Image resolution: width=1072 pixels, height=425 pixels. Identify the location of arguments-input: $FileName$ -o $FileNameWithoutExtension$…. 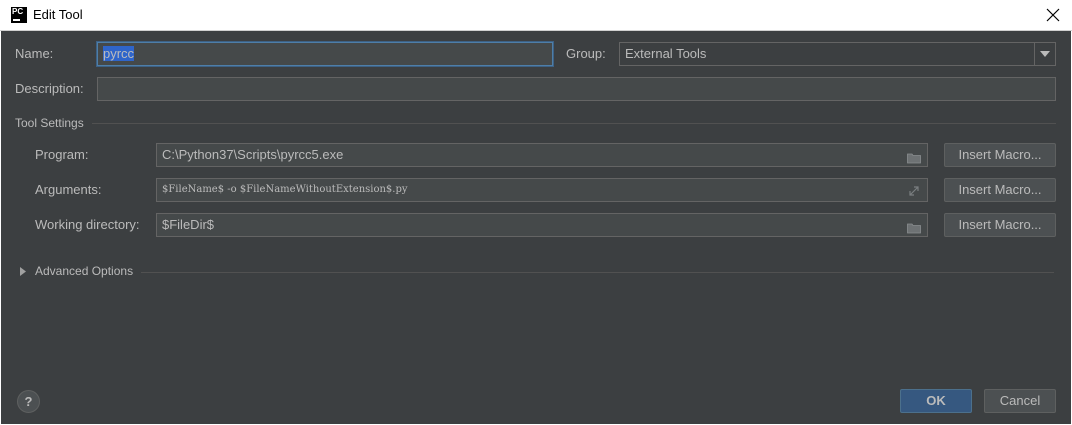
(542, 190).